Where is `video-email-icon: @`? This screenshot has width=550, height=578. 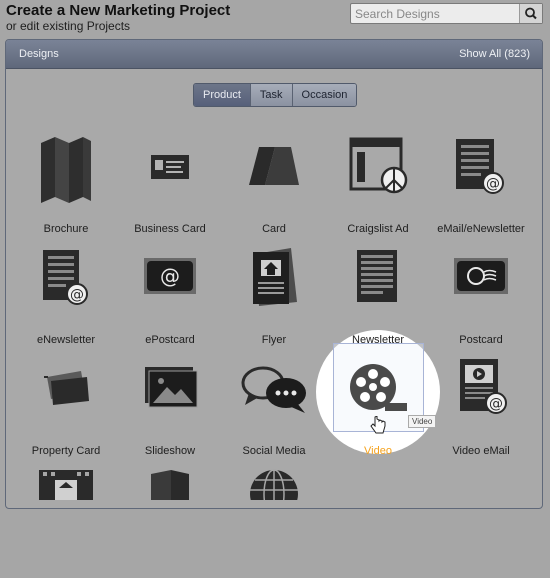 video-email-icon: @ is located at coordinates (483, 386).